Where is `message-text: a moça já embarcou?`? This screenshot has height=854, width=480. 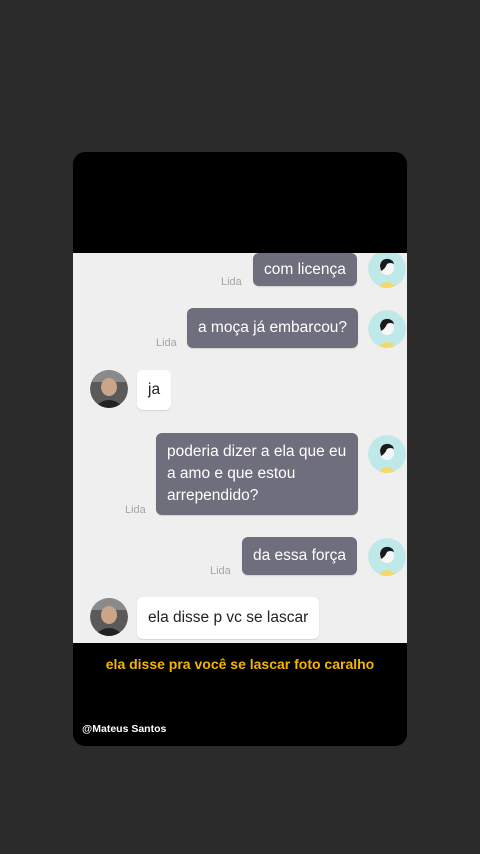
message-text: a moça já embarcou? is located at coordinates (273, 327).